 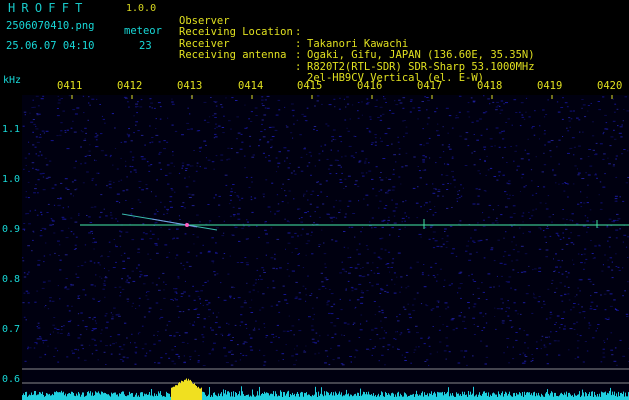 What do you see at coordinates (141, 8) in the screenshot?
I see `app-version: 1.0.0` at bounding box center [141, 8].